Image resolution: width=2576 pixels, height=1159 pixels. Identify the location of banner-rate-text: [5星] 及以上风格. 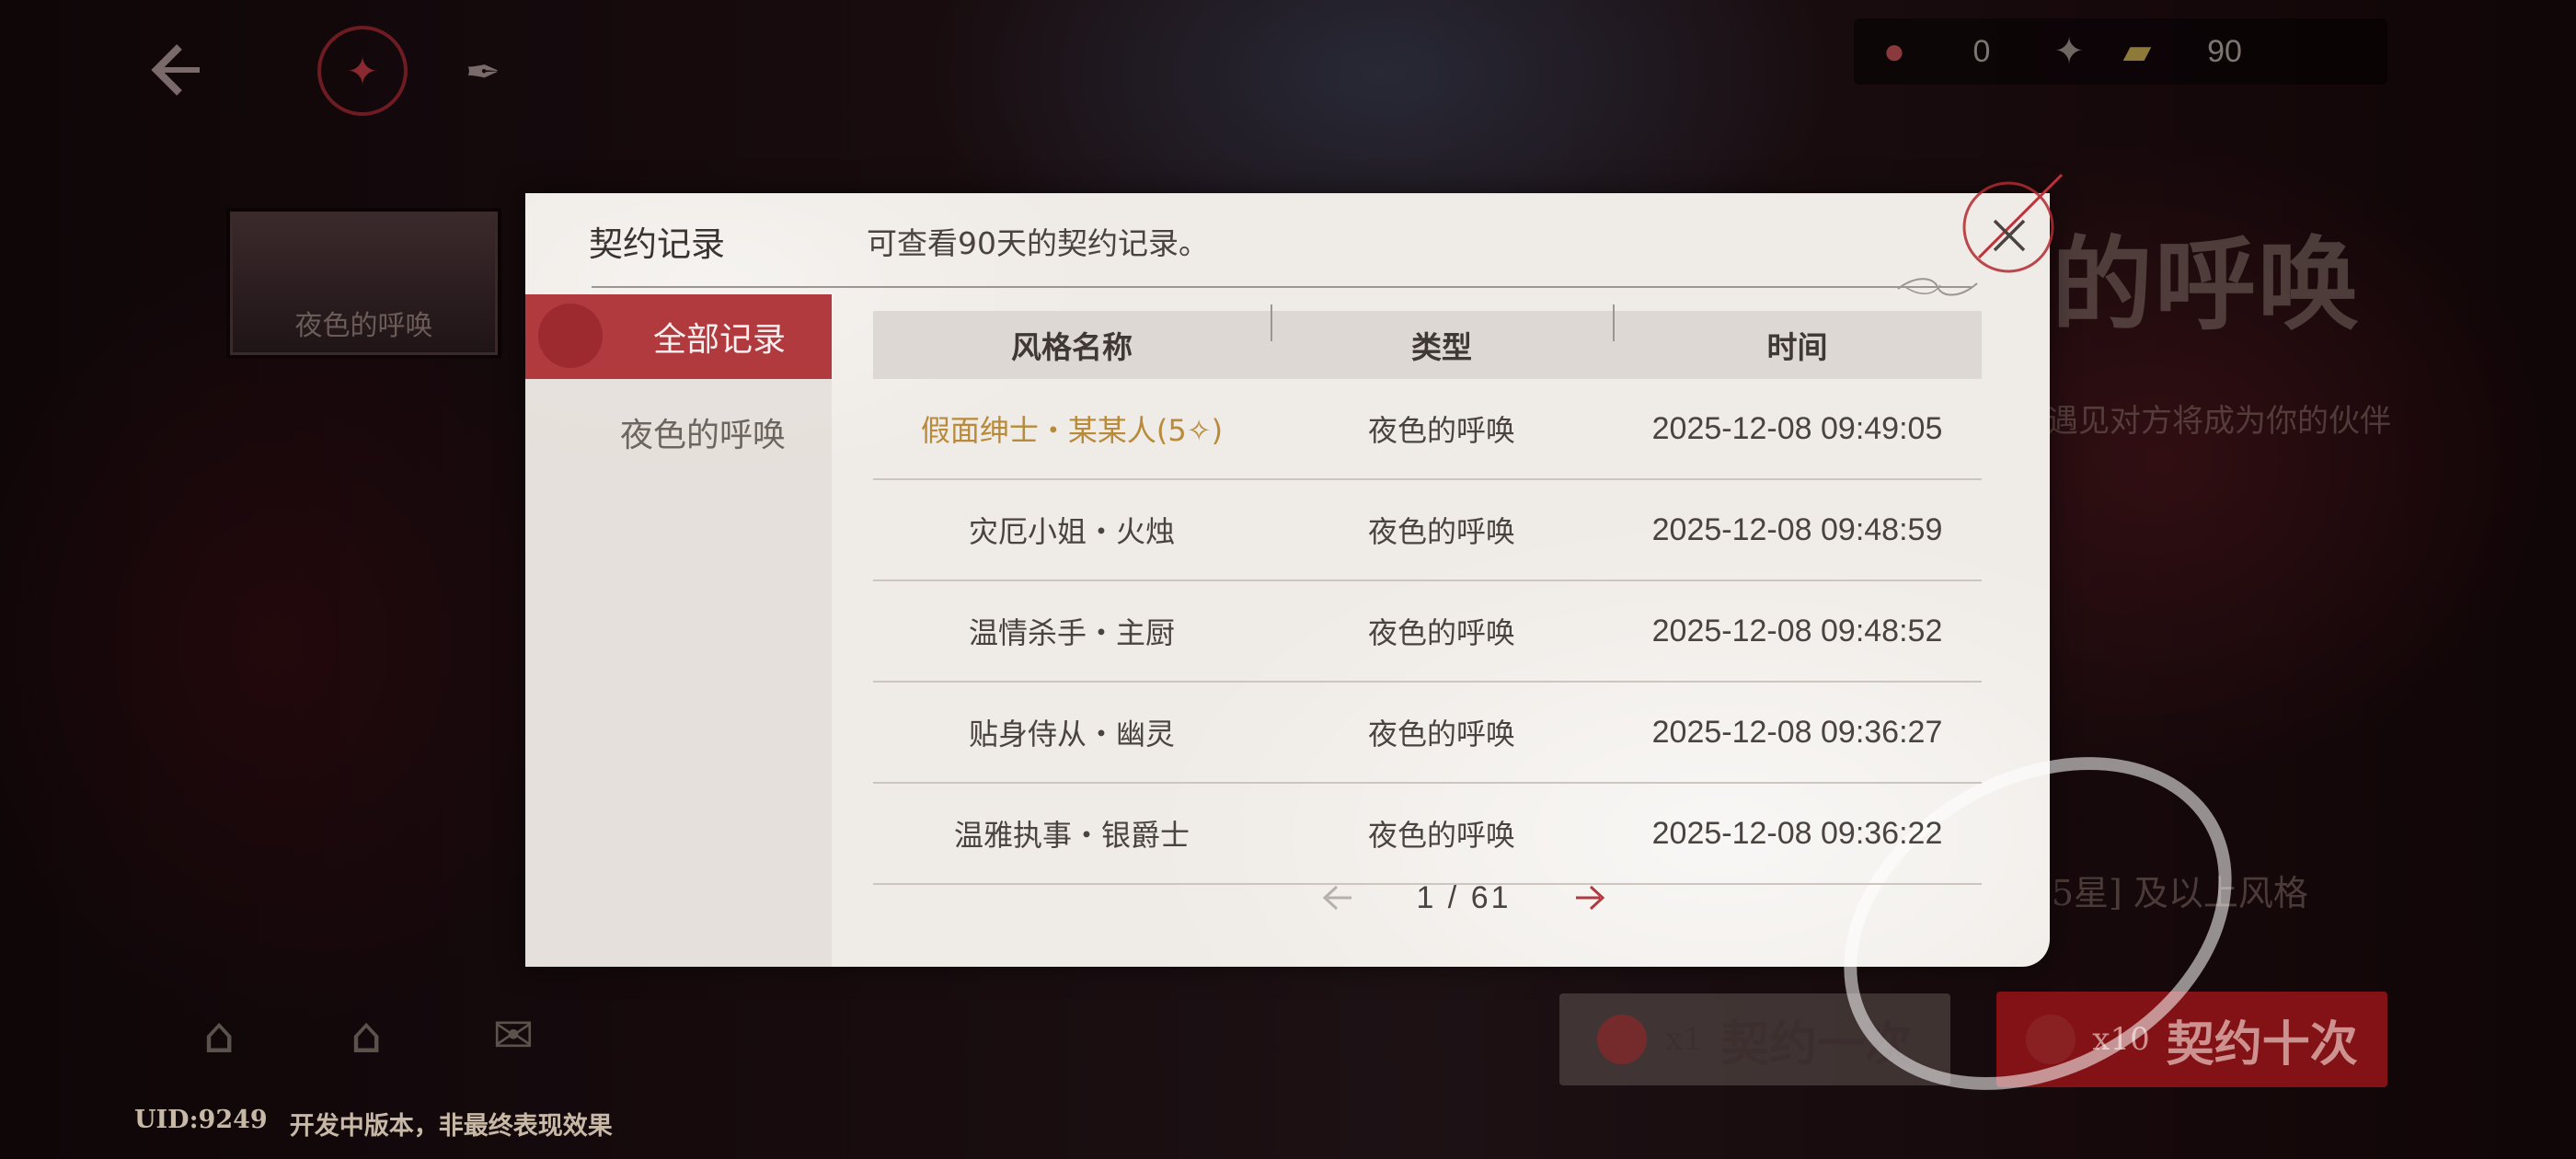
(2173, 893).